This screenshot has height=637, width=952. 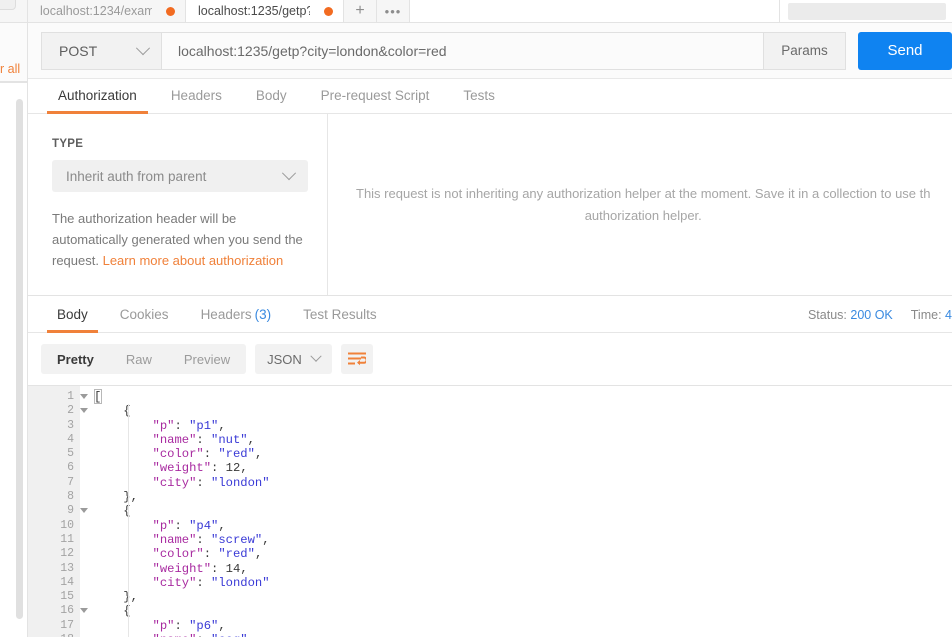 What do you see at coordinates (67, 582) in the screenshot?
I see `line-number: 14` at bounding box center [67, 582].